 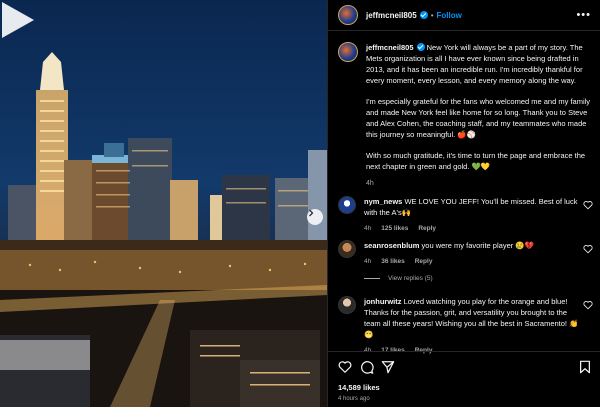 What do you see at coordinates (315, 217) in the screenshot?
I see `next-media-button` at bounding box center [315, 217].